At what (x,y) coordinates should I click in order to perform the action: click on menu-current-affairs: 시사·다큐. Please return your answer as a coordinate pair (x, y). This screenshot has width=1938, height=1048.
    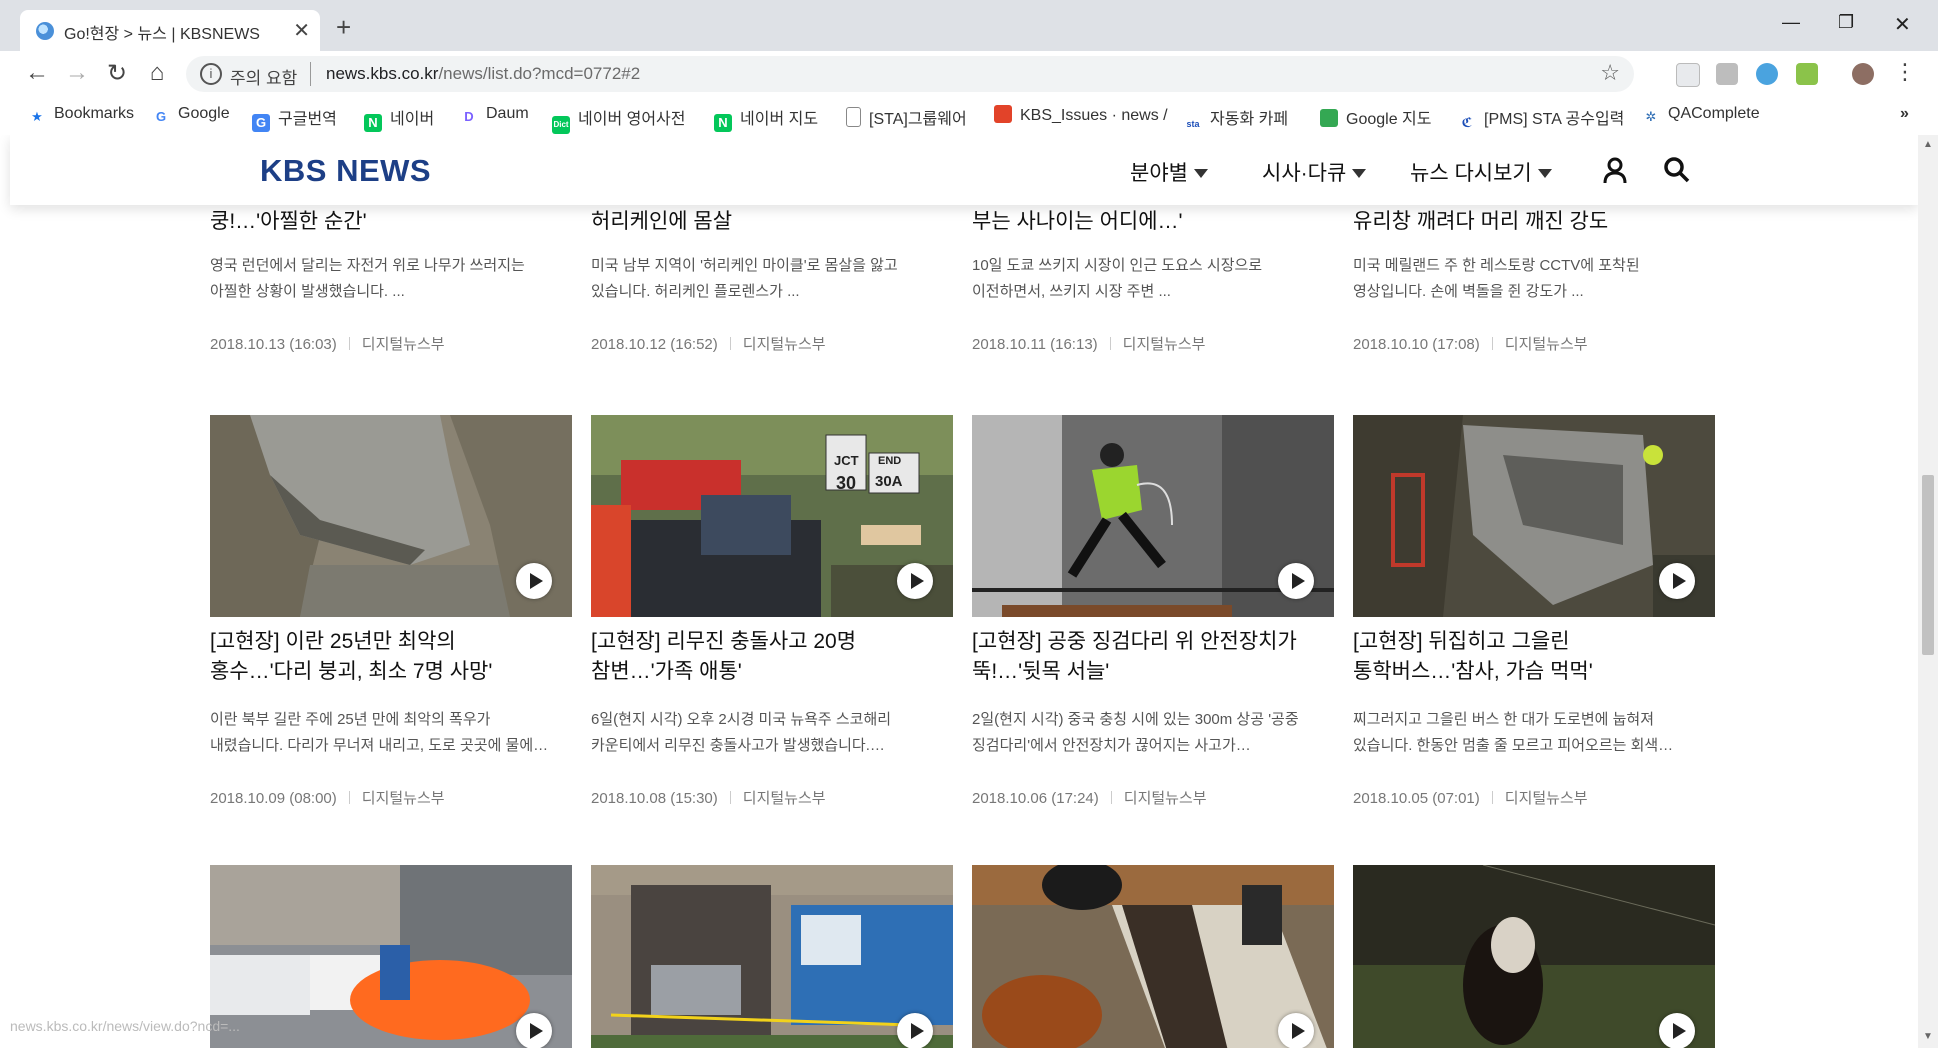
    Looking at the image, I should click on (1314, 172).